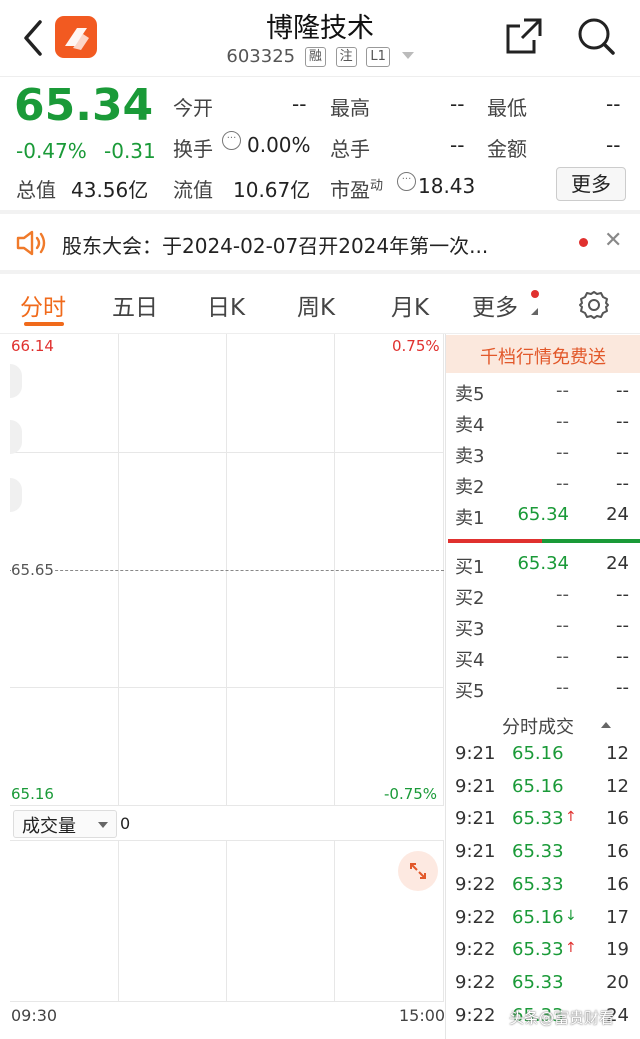 This screenshot has width=640, height=1039. I want to click on gear-icon, so click(594, 305).